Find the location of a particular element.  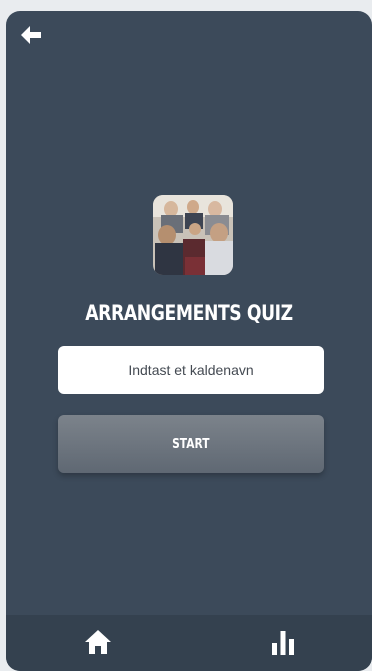

start-button: START is located at coordinates (191, 444).